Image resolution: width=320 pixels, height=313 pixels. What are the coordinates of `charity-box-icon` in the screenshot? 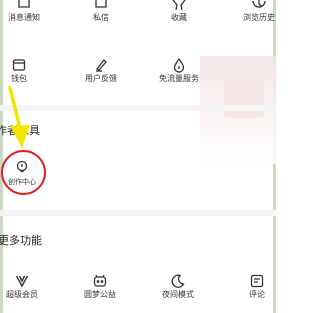 It's located at (100, 281).